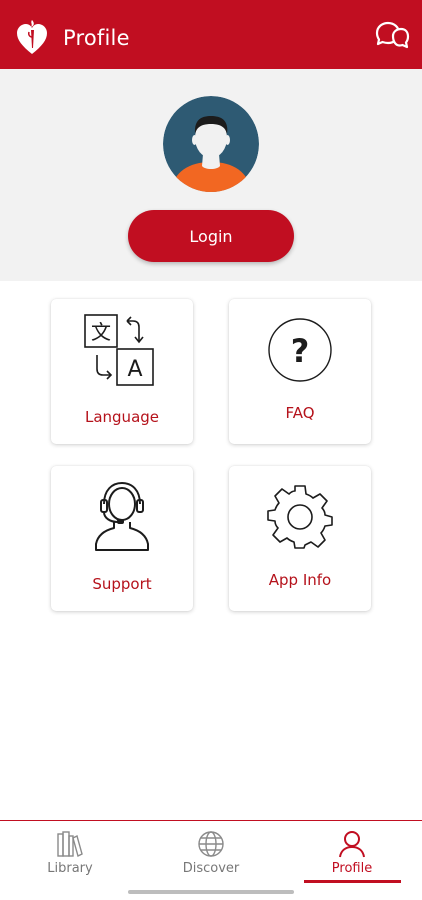 The image size is (422, 900). I want to click on svg-text: A, so click(134, 369).